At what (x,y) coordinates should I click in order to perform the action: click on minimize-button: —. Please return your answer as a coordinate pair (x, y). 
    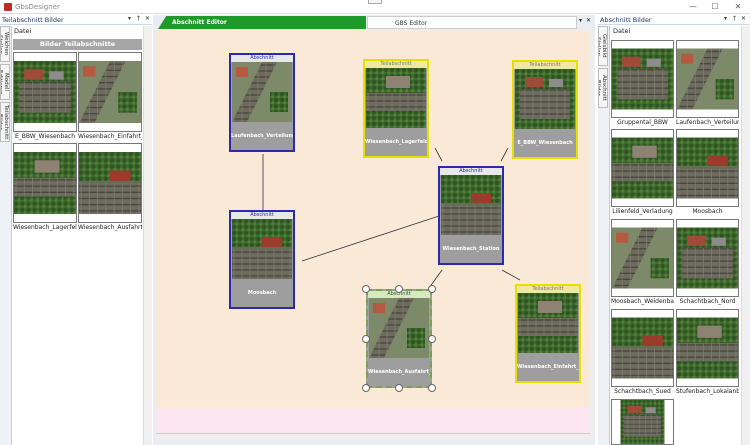
    Looking at the image, I should click on (693, 7).